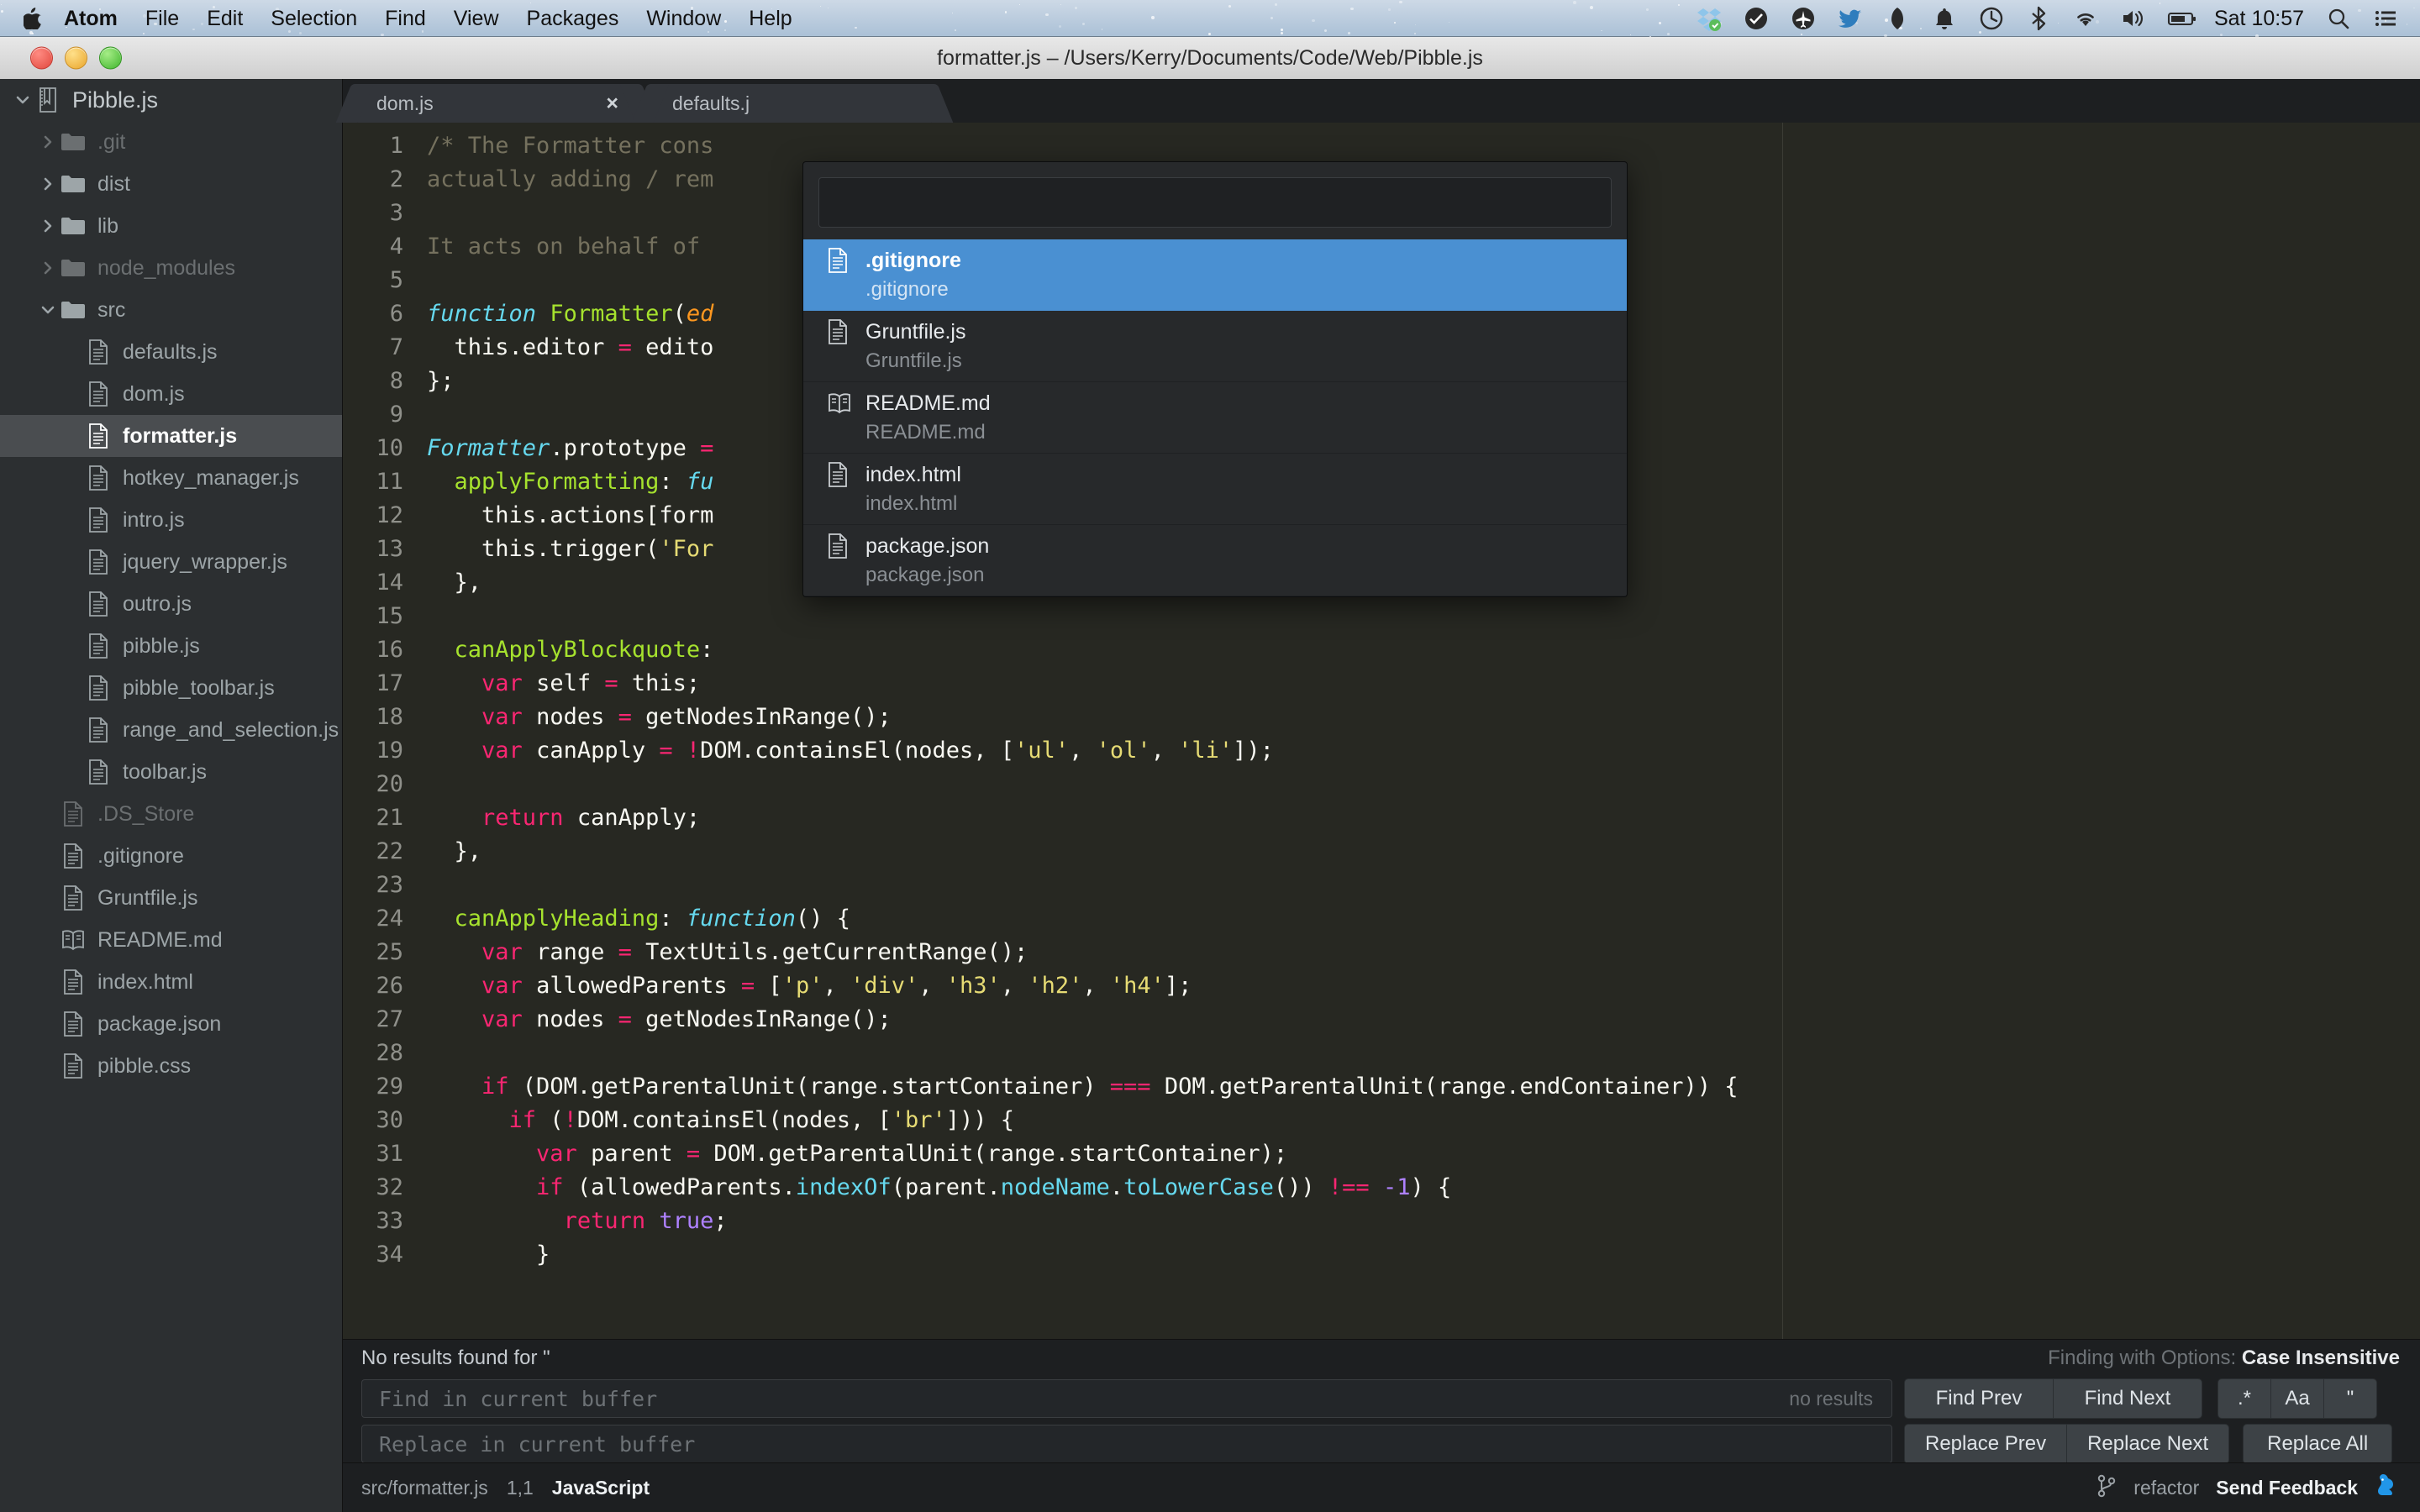  I want to click on tree-item-pibble-toolbar-js: pibble_toolbar.js, so click(171, 688).